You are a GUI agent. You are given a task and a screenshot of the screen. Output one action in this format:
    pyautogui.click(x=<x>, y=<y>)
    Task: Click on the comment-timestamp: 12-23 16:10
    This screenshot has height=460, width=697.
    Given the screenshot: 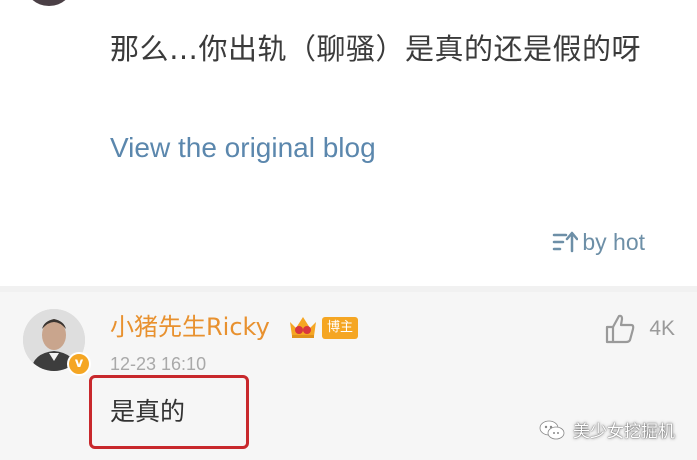 What is the action you would take?
    pyautogui.click(x=158, y=364)
    